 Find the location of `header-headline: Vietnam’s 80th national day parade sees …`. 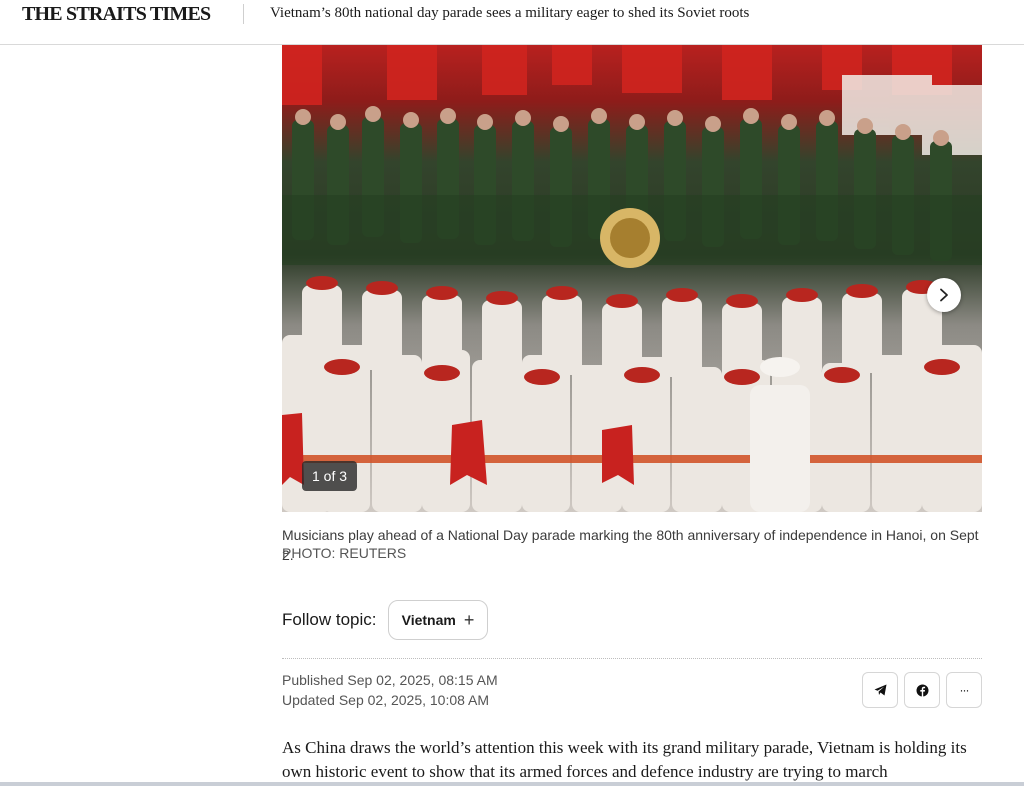

header-headline: Vietnam’s 80th national day parade sees … is located at coordinates (510, 13).